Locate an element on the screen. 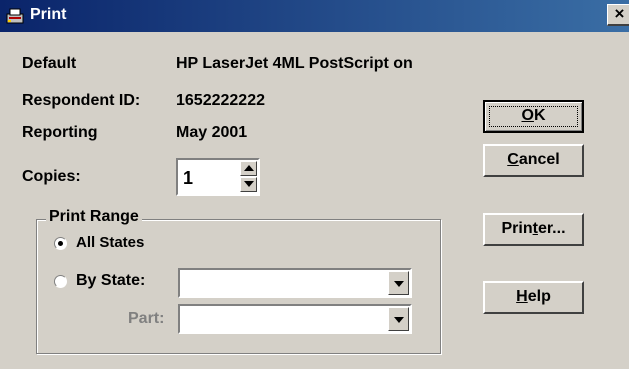 This screenshot has width=629, height=369. reporting-value: May 2001 is located at coordinates (212, 132).